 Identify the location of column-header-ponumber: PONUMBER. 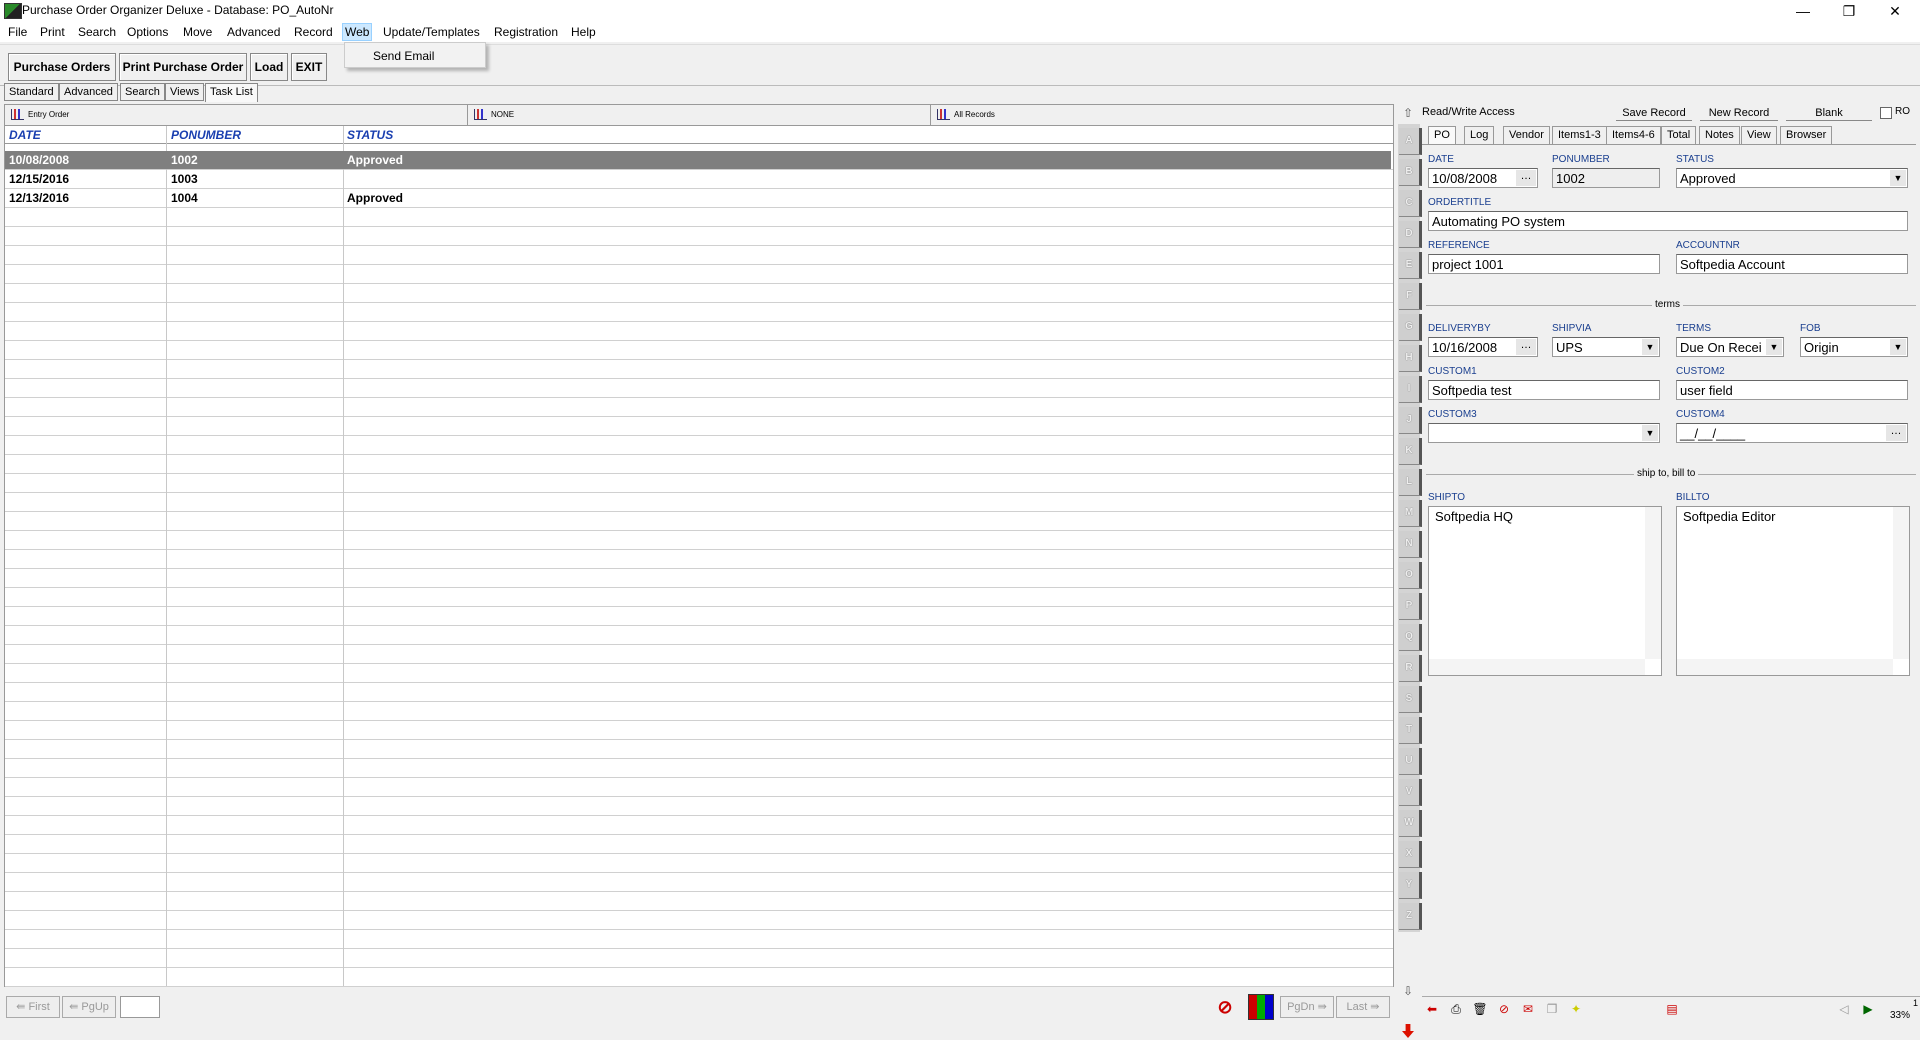
(206, 135).